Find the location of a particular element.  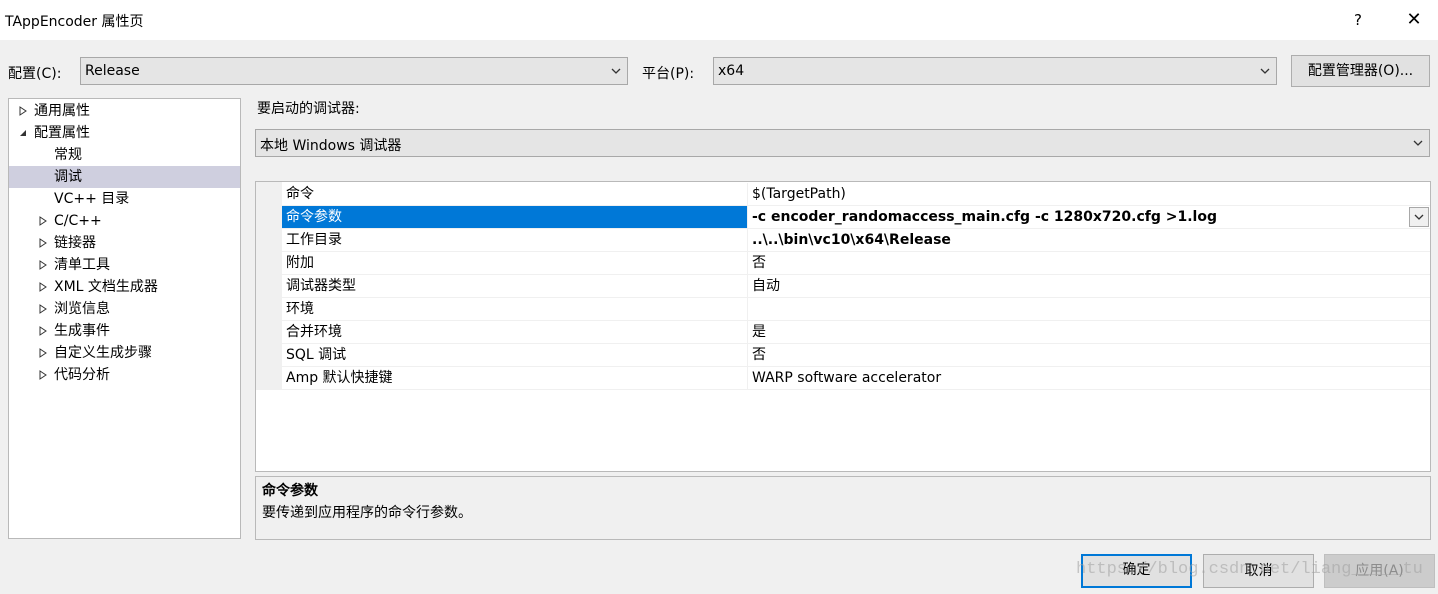

config-dropdown: Release is located at coordinates (354, 71).